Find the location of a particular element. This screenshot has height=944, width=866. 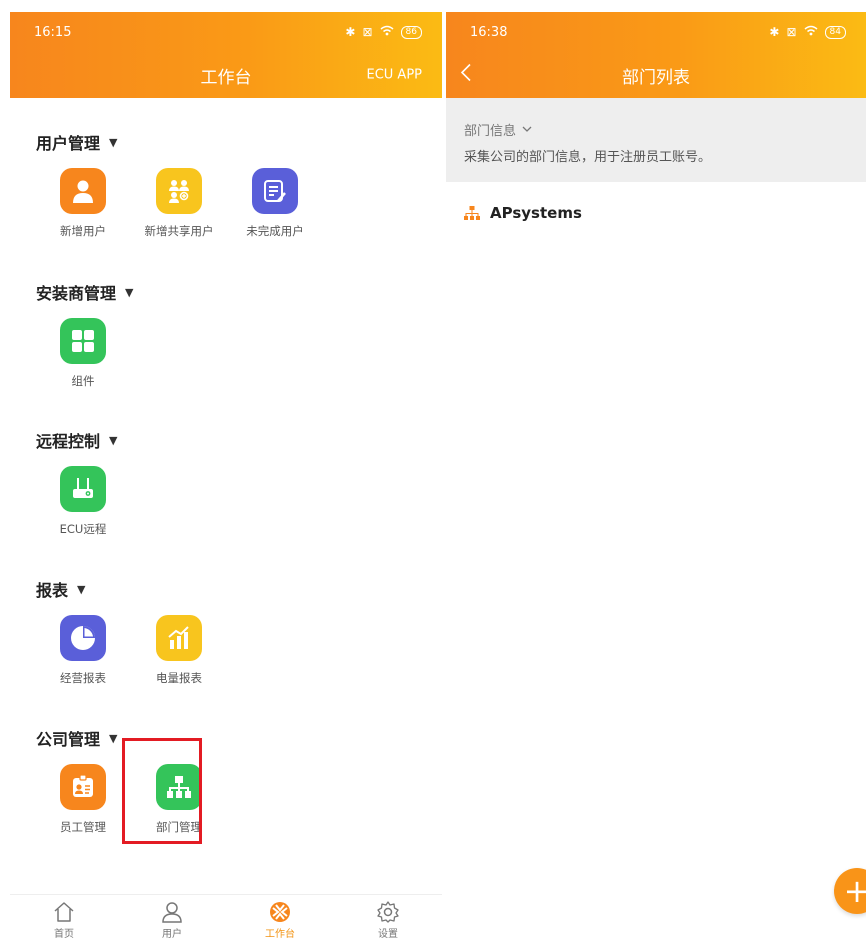

tile: 未完成用户 is located at coordinates (275, 203).